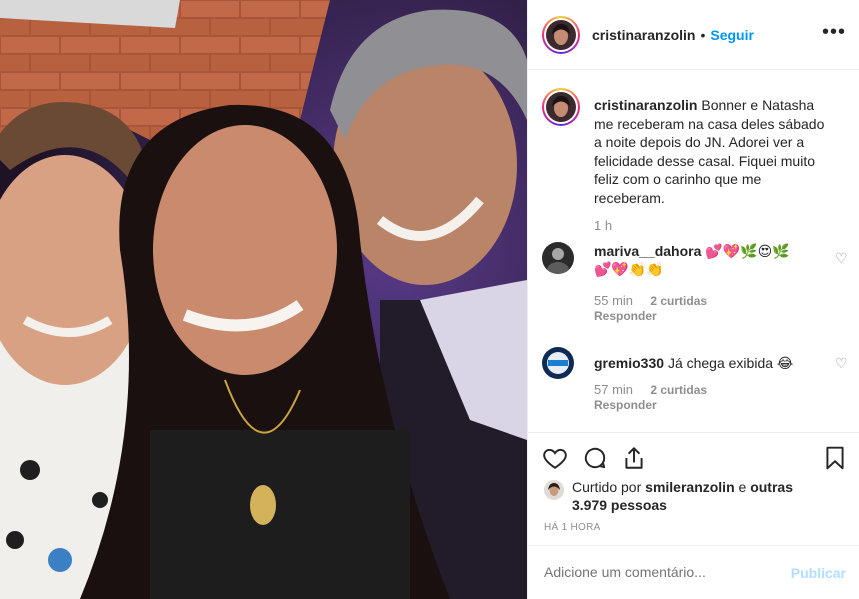 The height and width of the screenshot is (599, 859). I want to click on liker-avatar, so click(554, 490).